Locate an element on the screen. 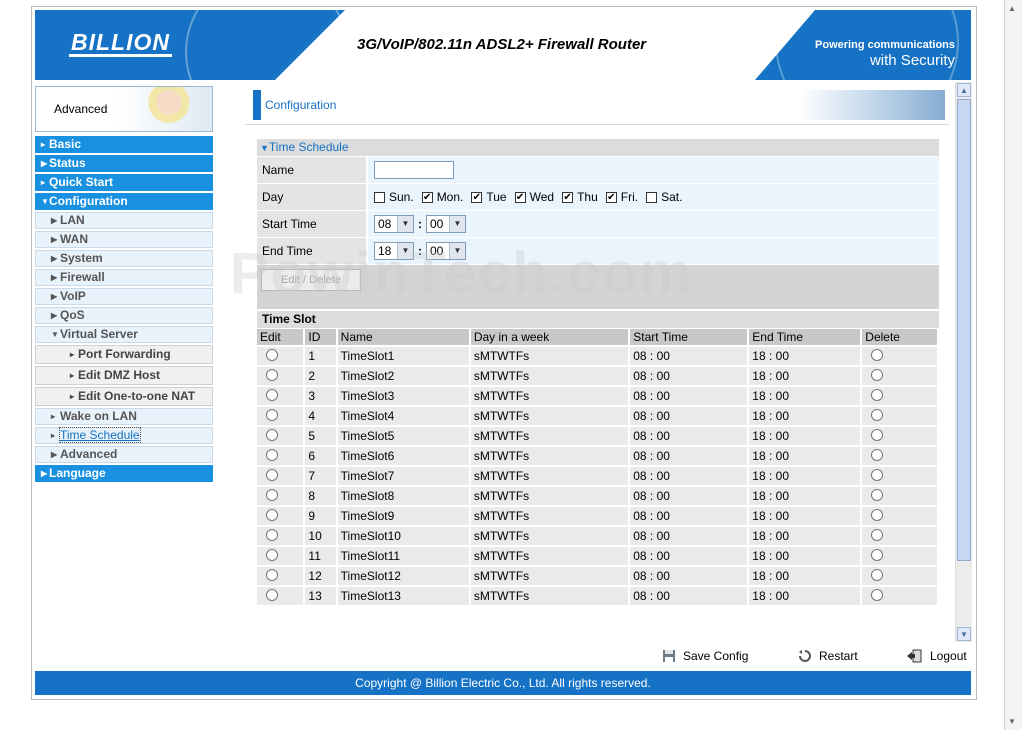 This screenshot has width=1022, height=730. day-option: ✔ Mon. is located at coordinates (442, 197).